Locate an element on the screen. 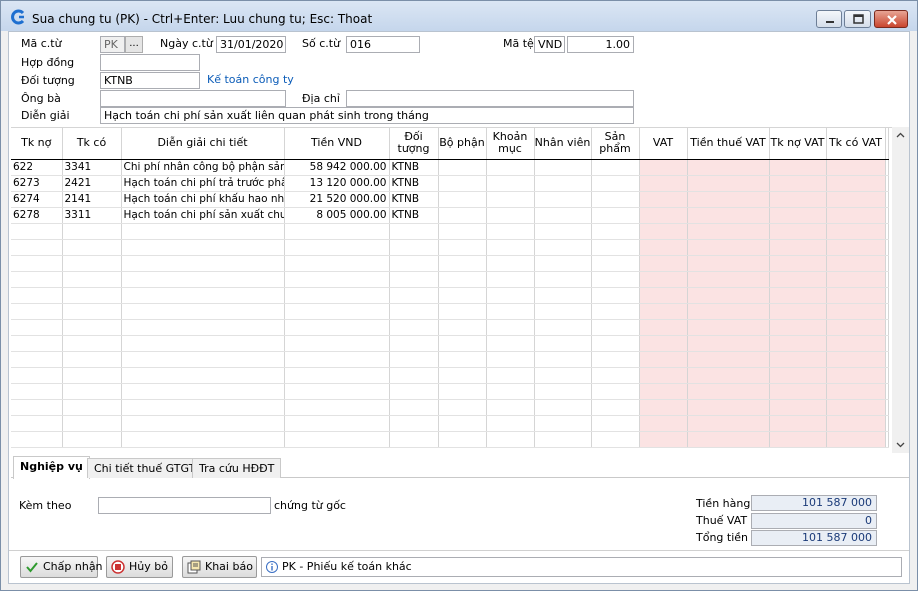 The image size is (918, 591). grid-col-header: Tk có VAT is located at coordinates (856, 144).